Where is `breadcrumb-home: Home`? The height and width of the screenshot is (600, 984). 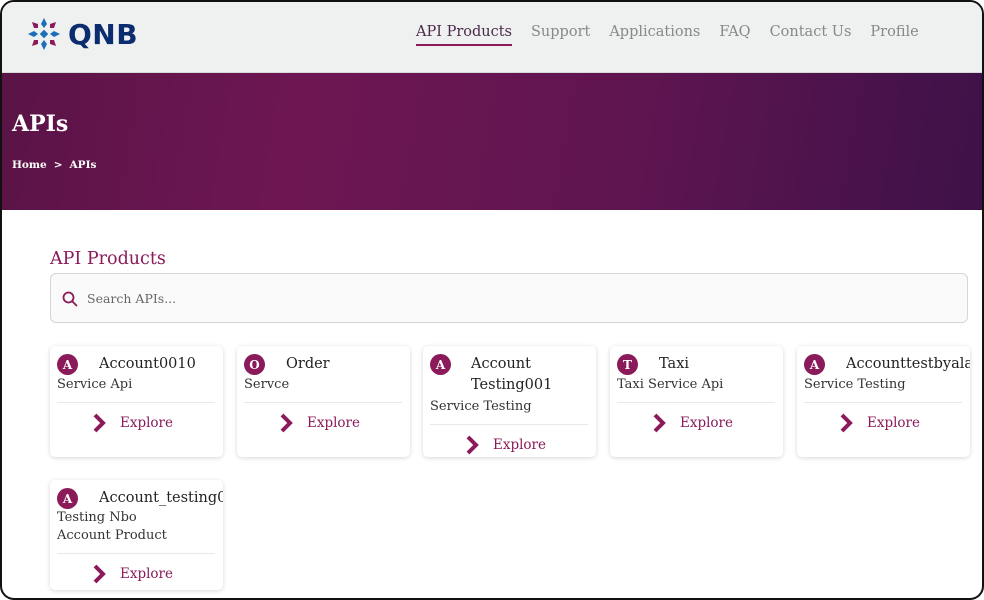
breadcrumb-home: Home is located at coordinates (29, 165).